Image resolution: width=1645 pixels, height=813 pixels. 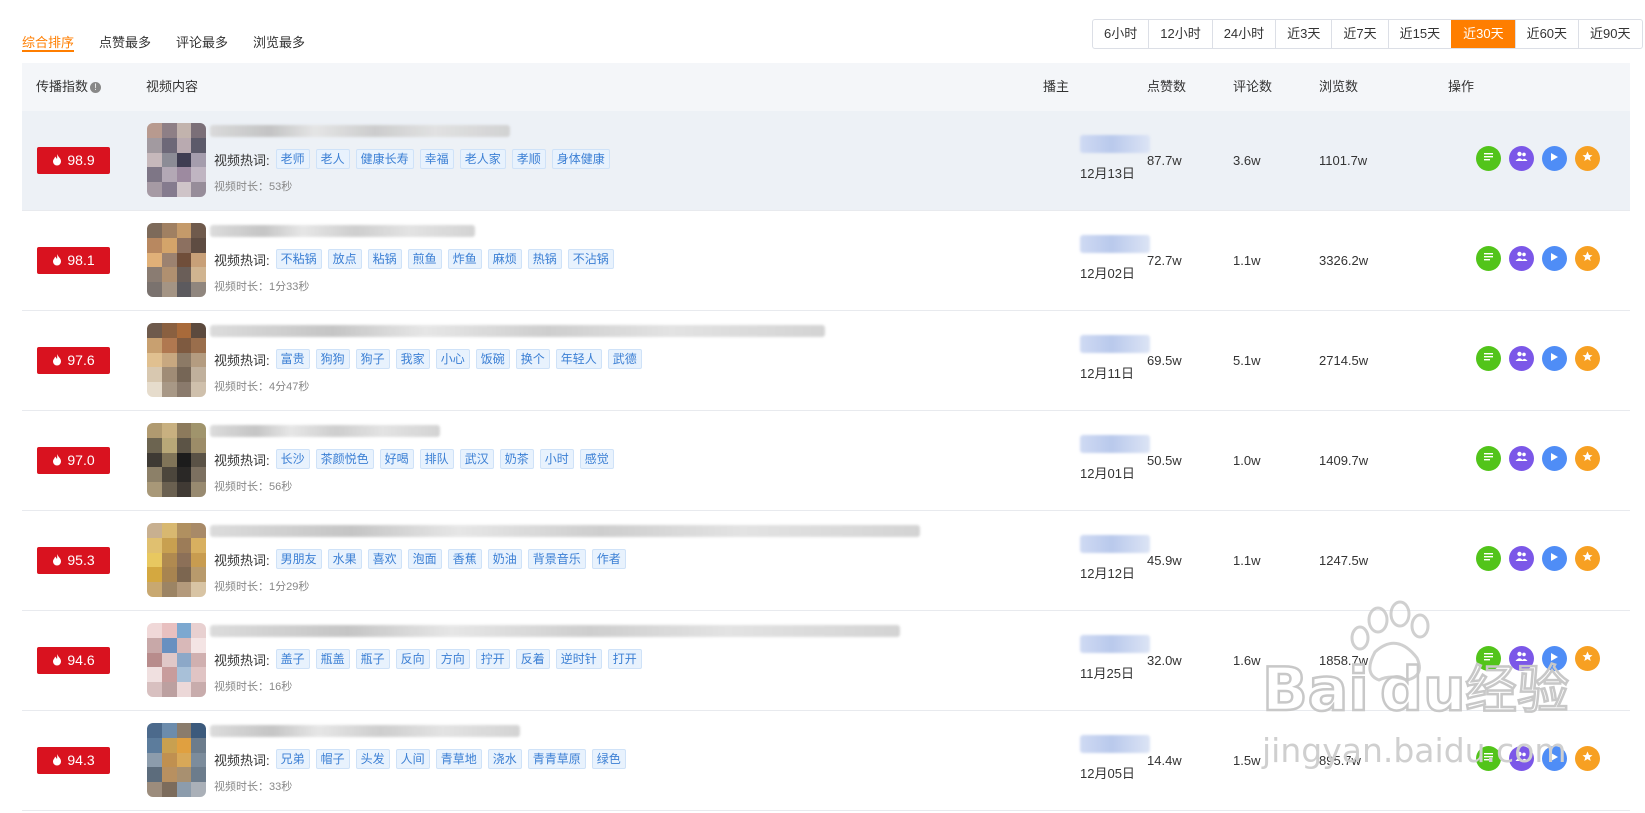 What do you see at coordinates (464, 559) in the screenshot?
I see `keyword-tag: 香蕉` at bounding box center [464, 559].